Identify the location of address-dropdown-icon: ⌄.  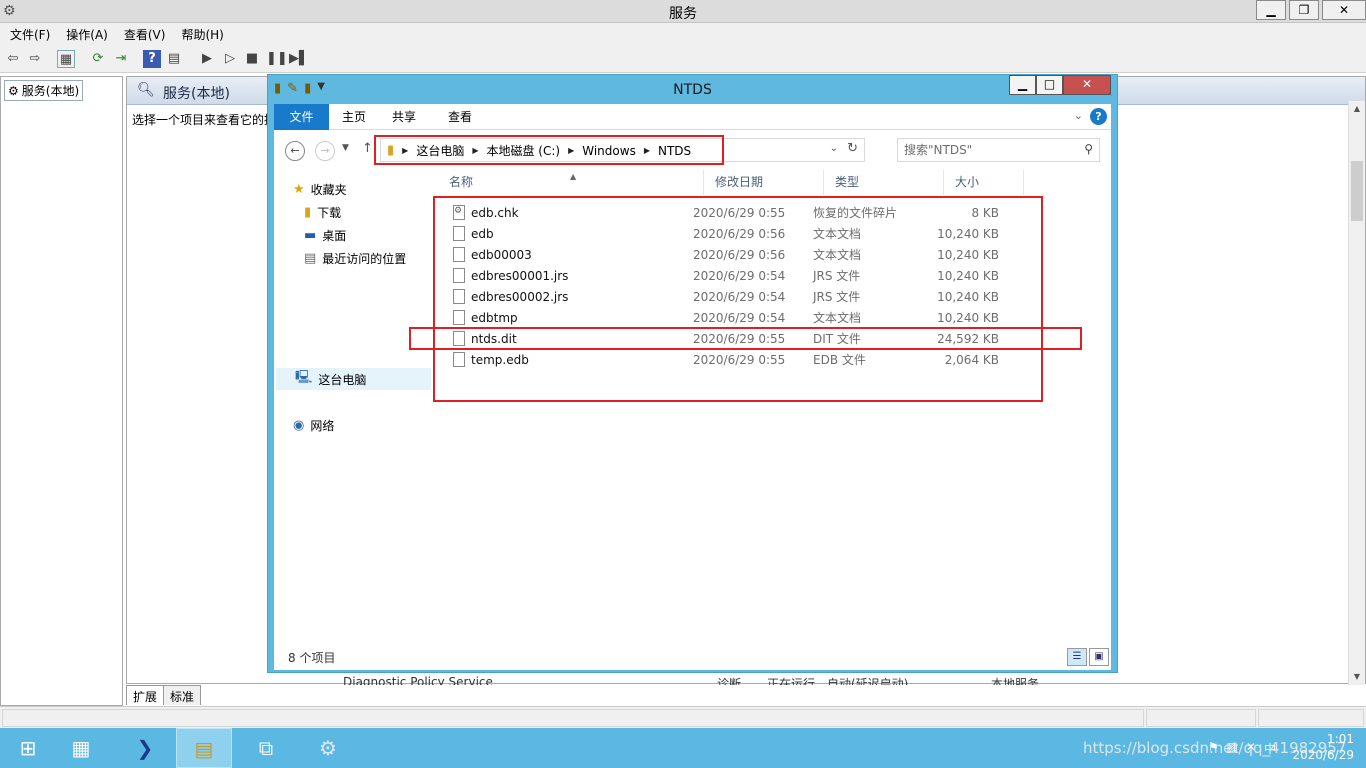
(834, 148).